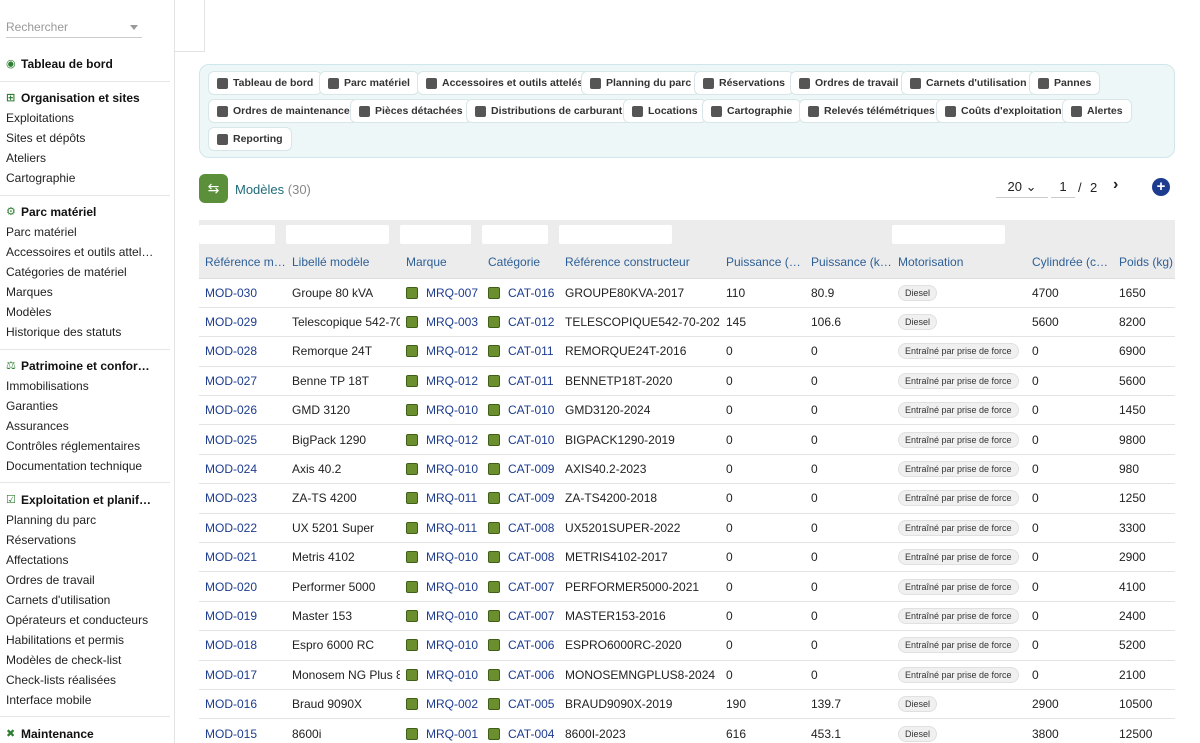 Image resolution: width=1200 pixels, height=743 pixels. I want to click on model-ref-link: MOD-017, so click(242, 675).